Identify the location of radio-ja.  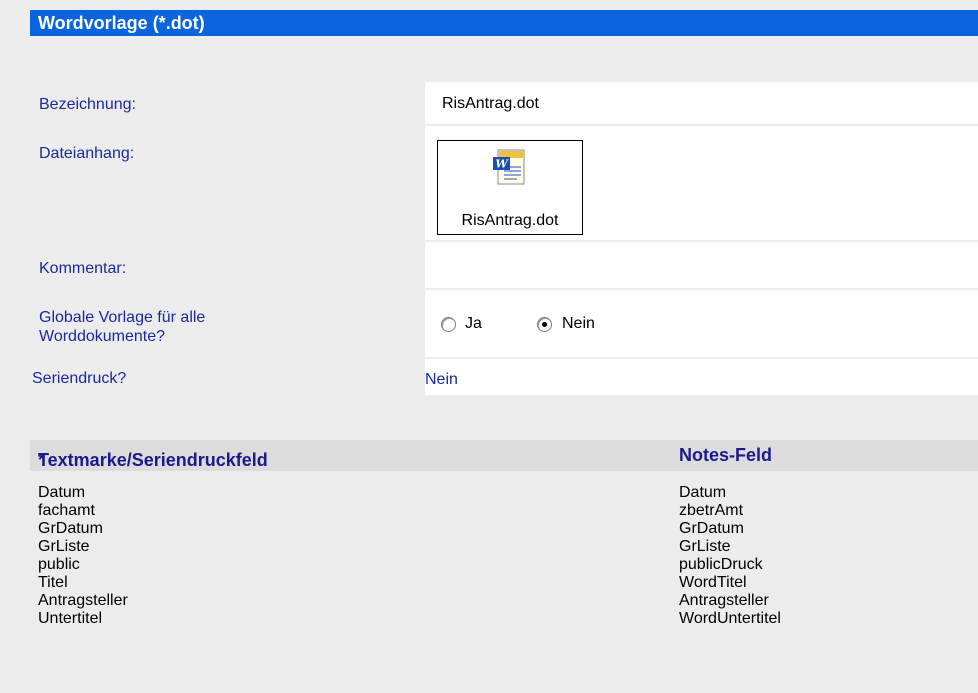
(448, 324).